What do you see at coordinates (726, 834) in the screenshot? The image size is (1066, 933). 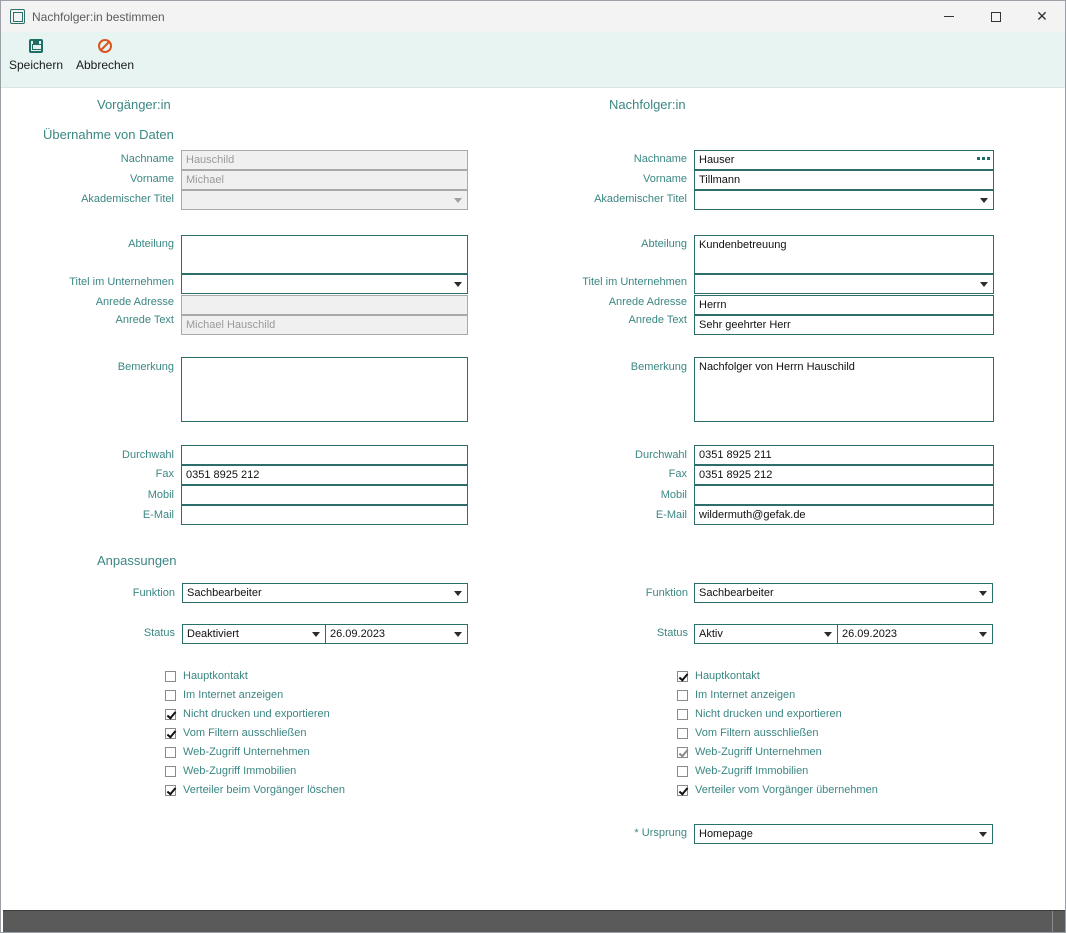 I see `succ-ursprung-value: Homepage` at bounding box center [726, 834].